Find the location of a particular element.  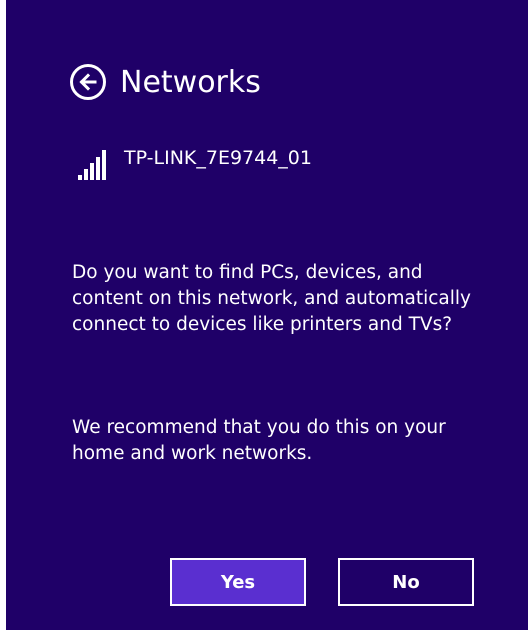

page-title: Networks is located at coordinates (190, 82).